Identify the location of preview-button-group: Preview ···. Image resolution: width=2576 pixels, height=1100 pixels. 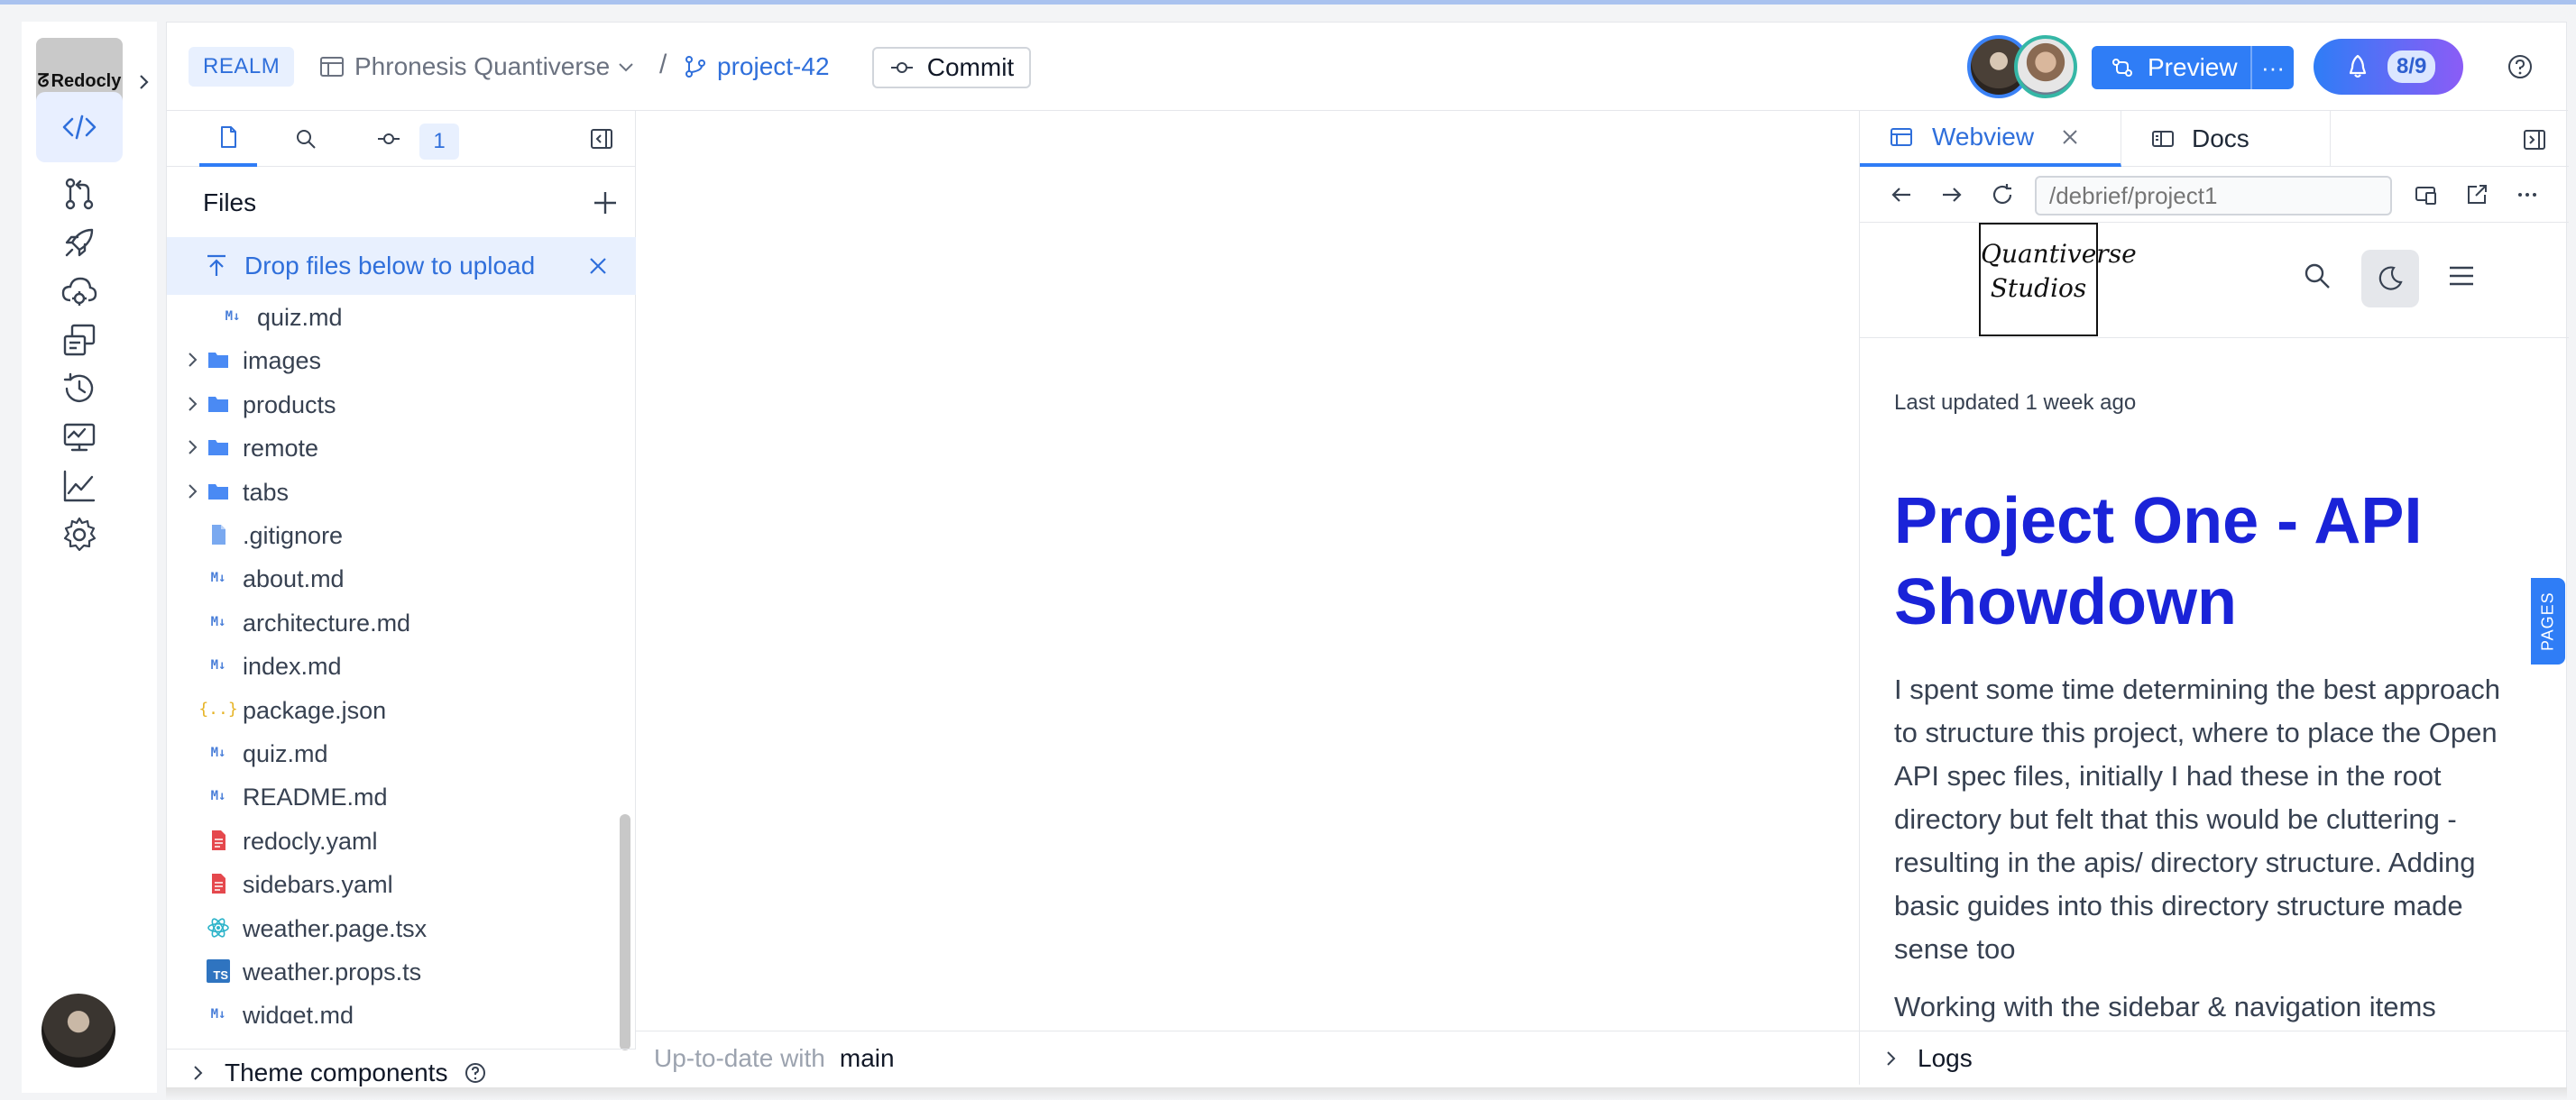
(2193, 67).